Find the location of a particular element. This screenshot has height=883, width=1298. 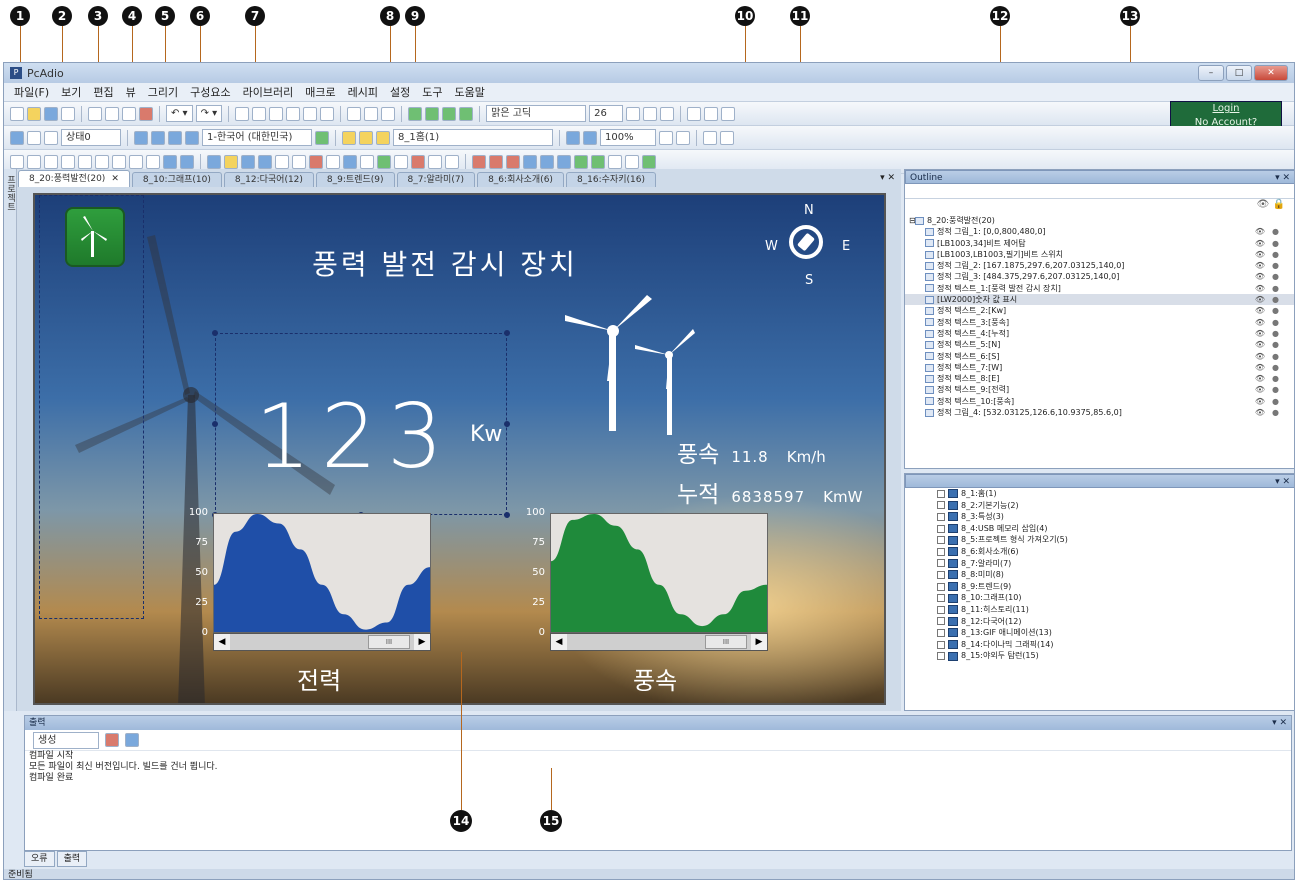

outline-item: 정적 텍스트_1:[풍력 발전 감시 장치] 👁 ● is located at coordinates (1099, 288).